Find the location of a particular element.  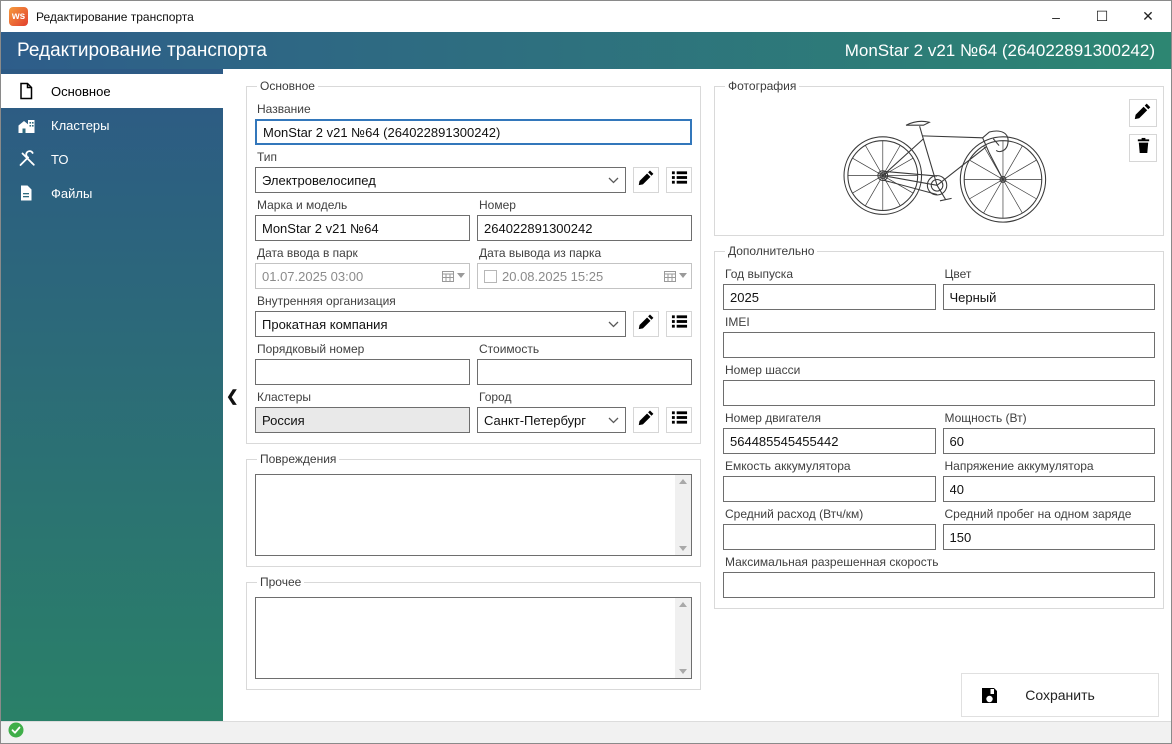

type-list-button is located at coordinates (679, 180).